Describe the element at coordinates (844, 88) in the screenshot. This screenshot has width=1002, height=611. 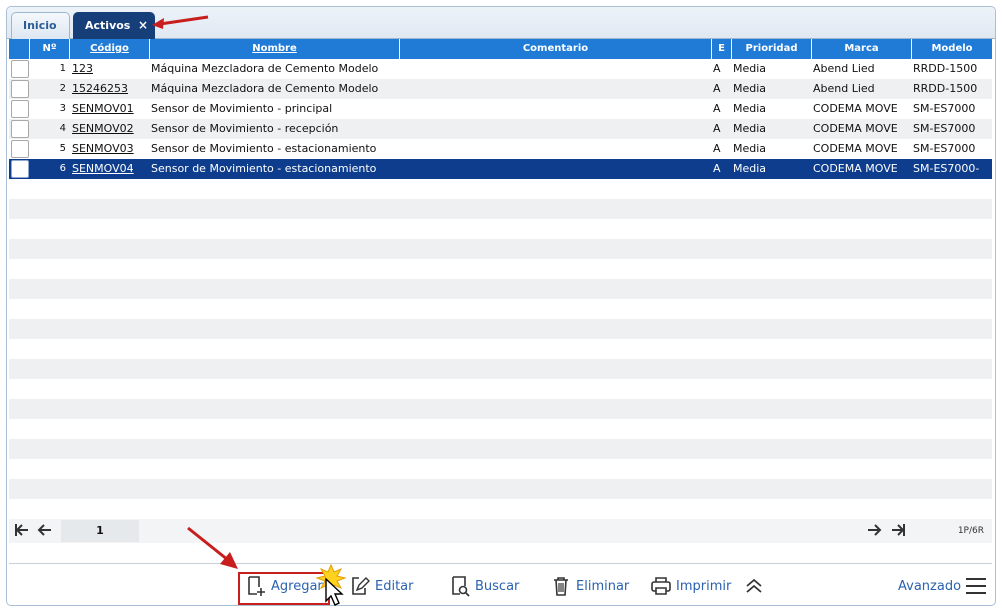
I see `cell-marca: Abend Lied` at that location.